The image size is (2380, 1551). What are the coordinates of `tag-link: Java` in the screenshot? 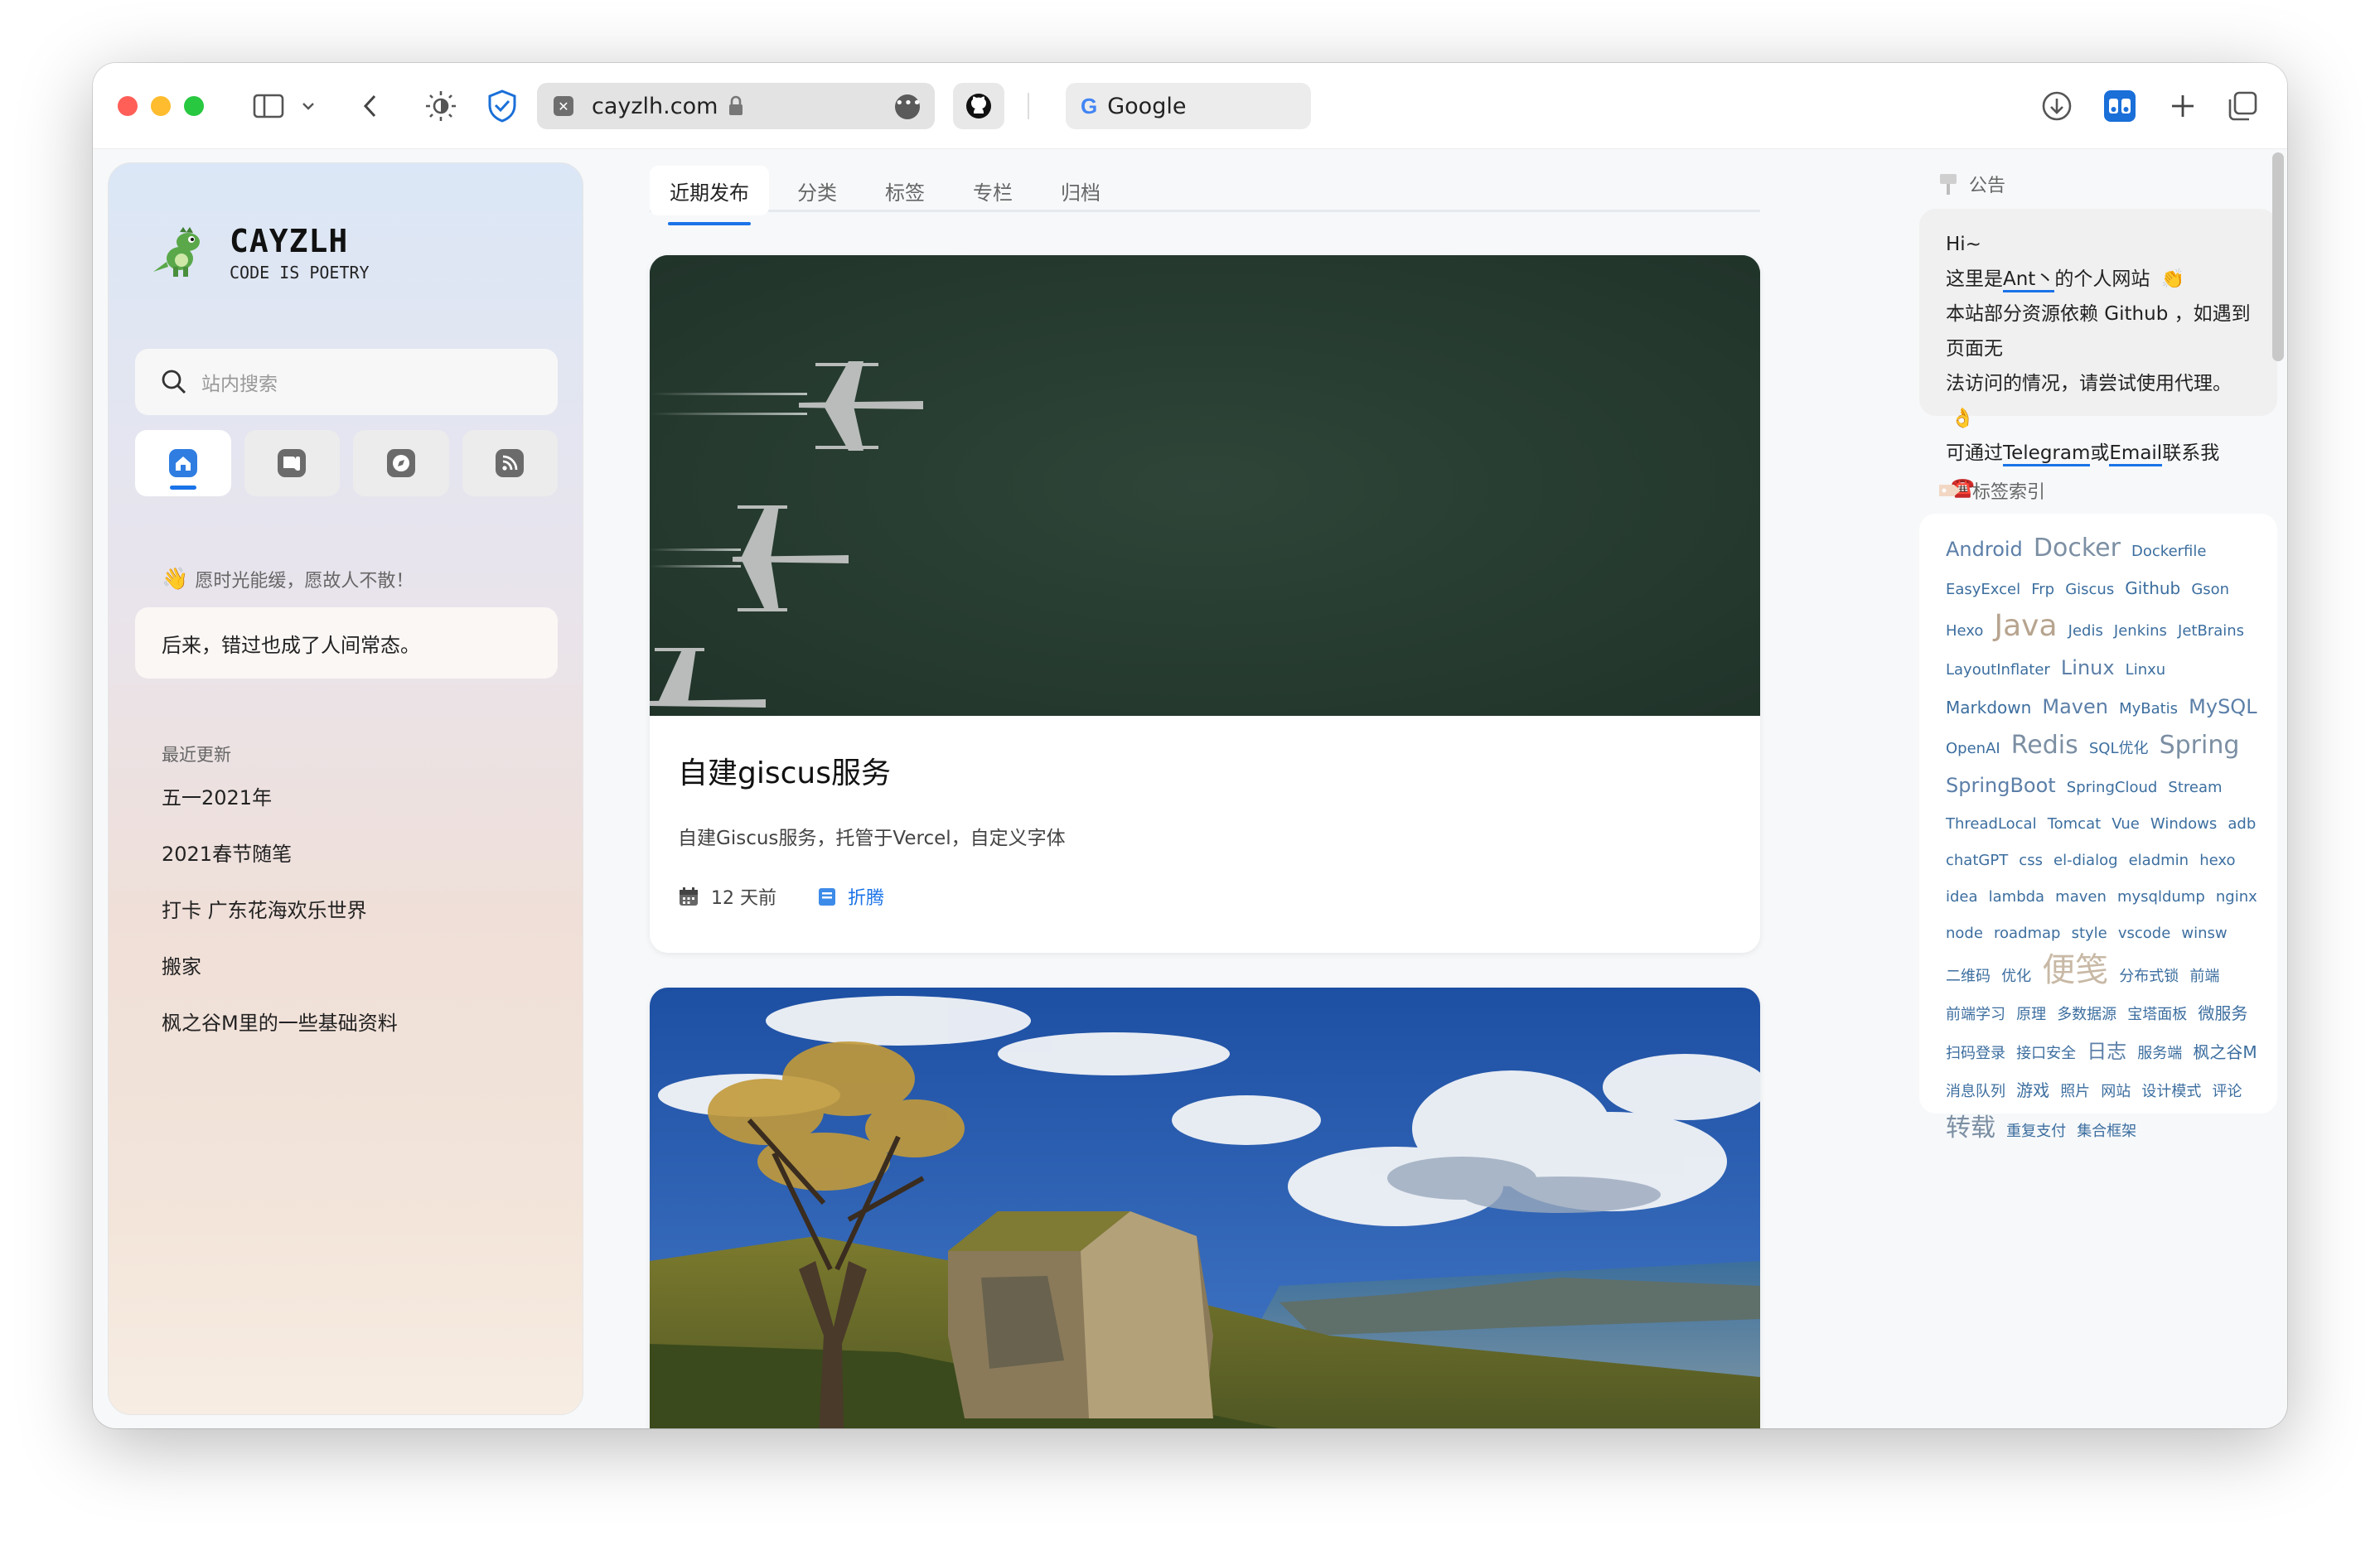 It's located at (2027, 626).